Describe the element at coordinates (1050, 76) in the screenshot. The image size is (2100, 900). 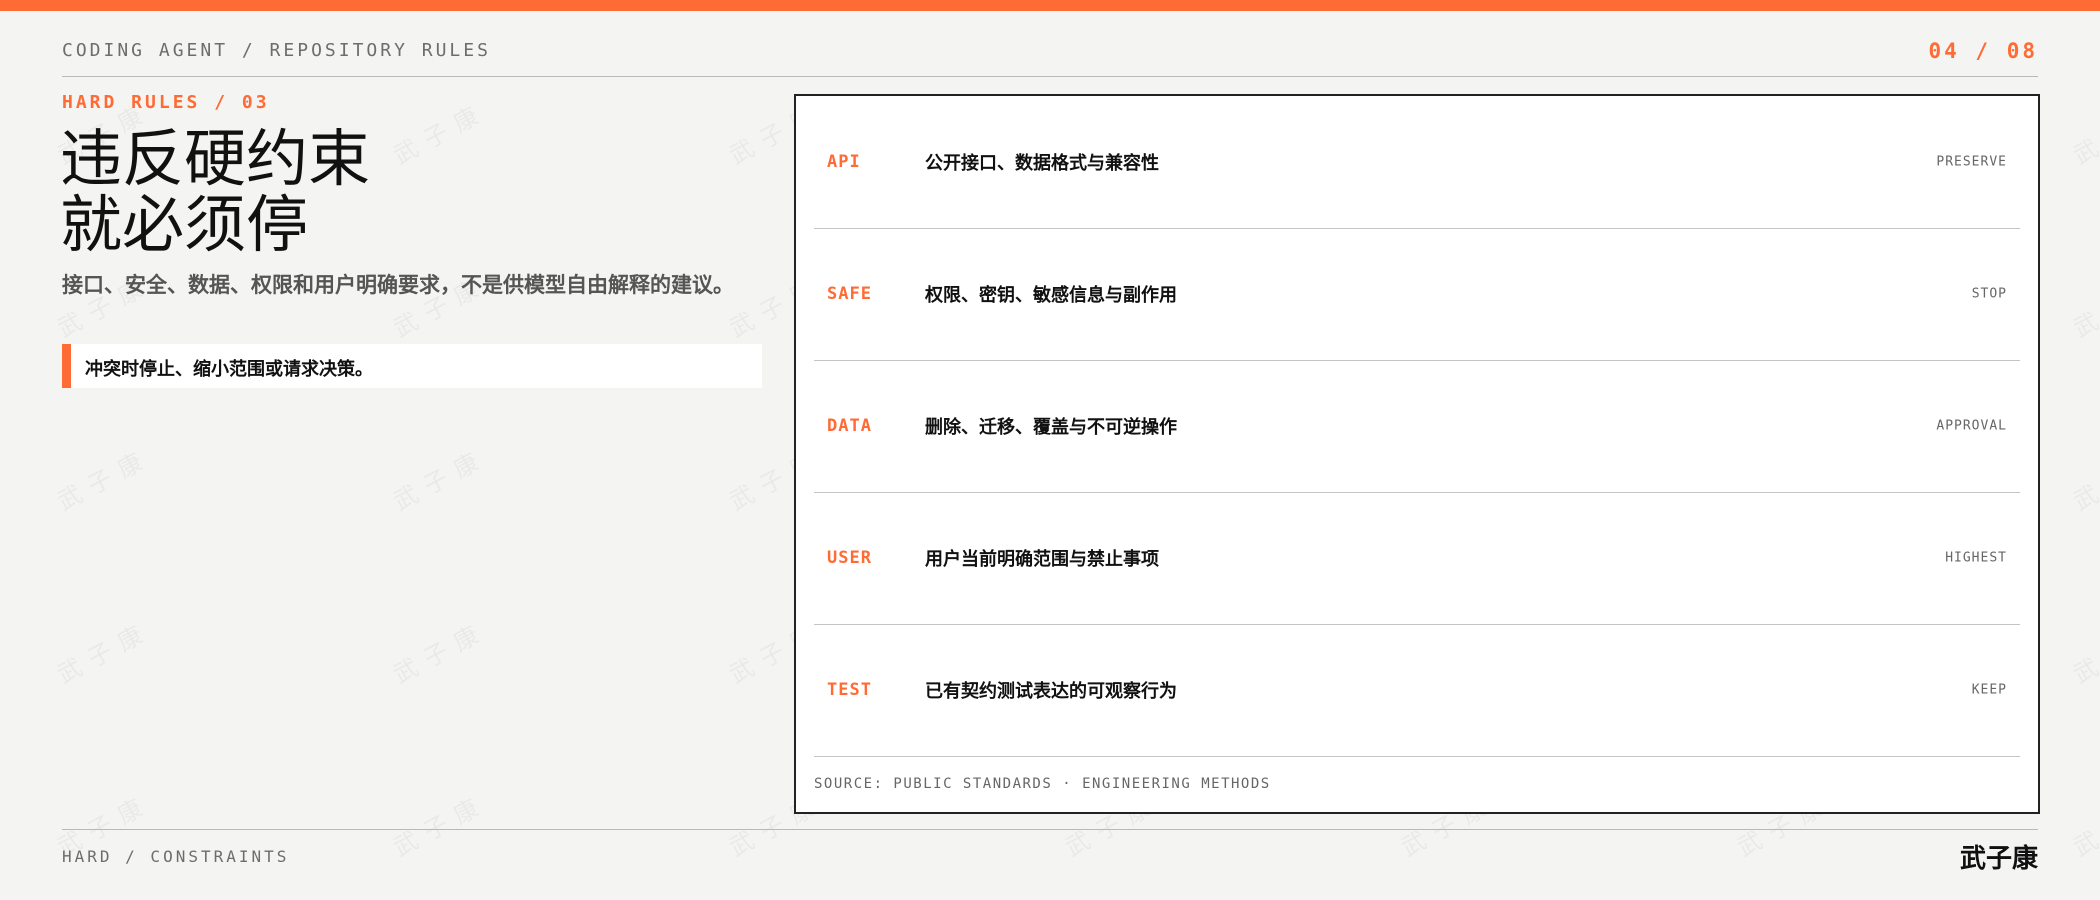
I see `header-divider` at that location.